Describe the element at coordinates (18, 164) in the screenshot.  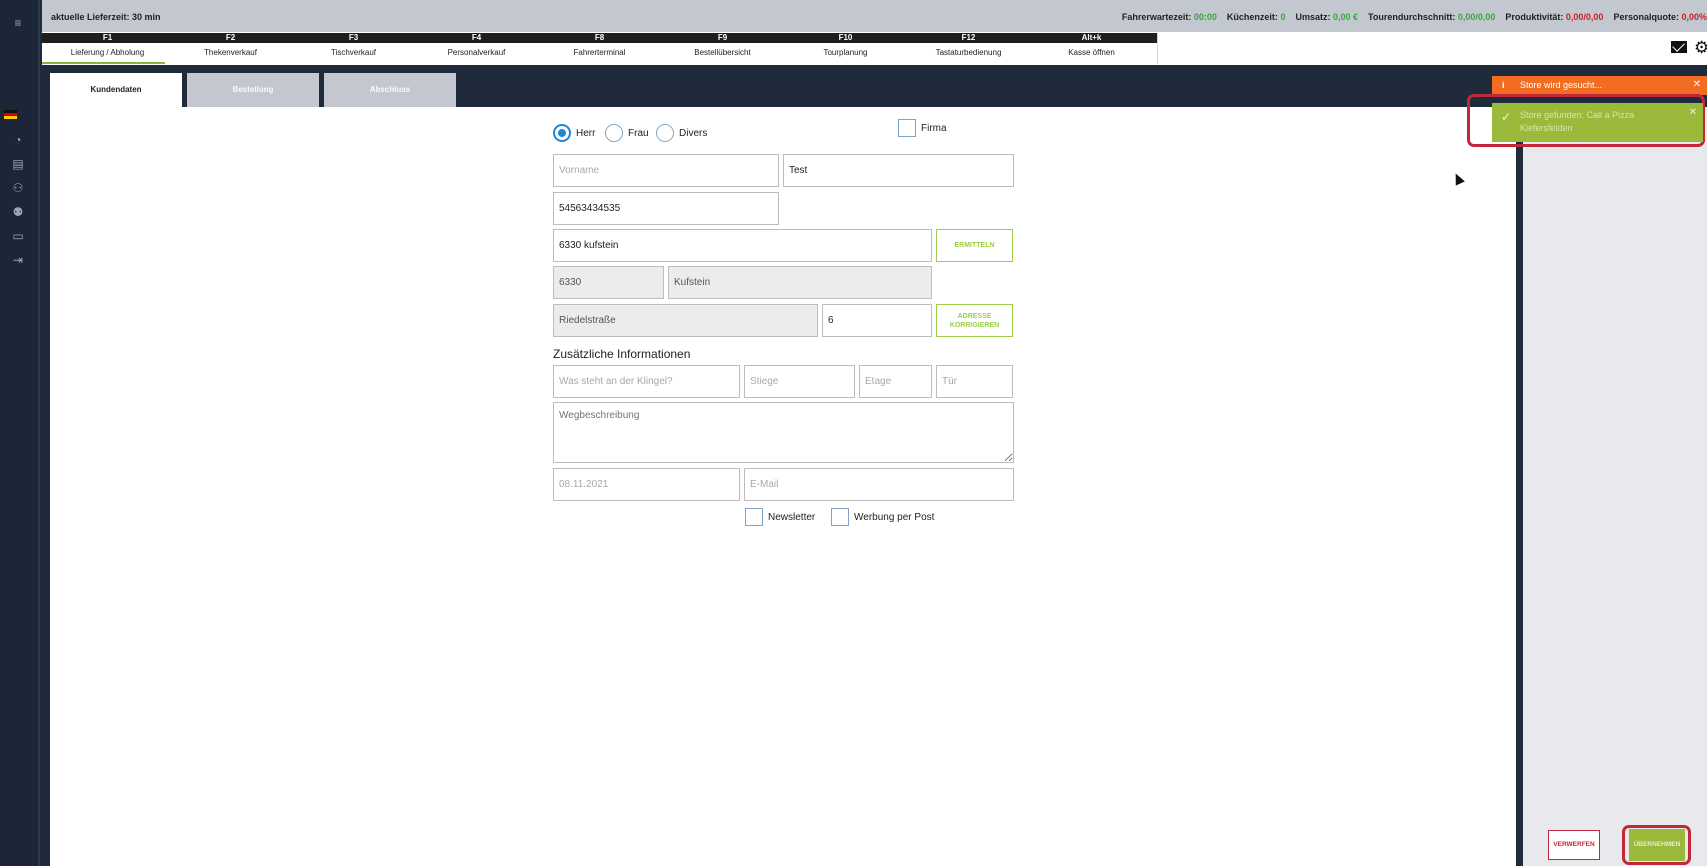
I see `store-icon: ▤` at that location.